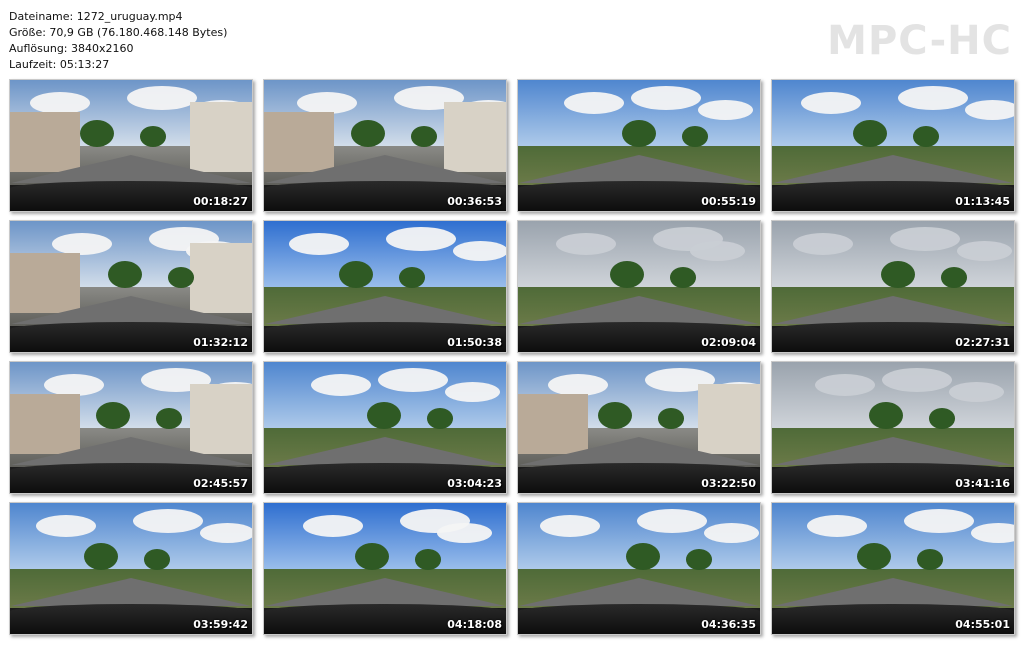 This screenshot has width=1024, height=646. I want to click on timestamp-label: 02:09:04, so click(728, 342).